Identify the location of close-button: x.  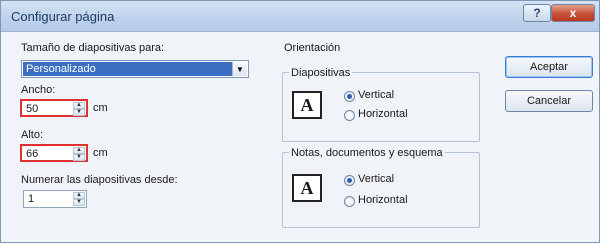
(573, 13).